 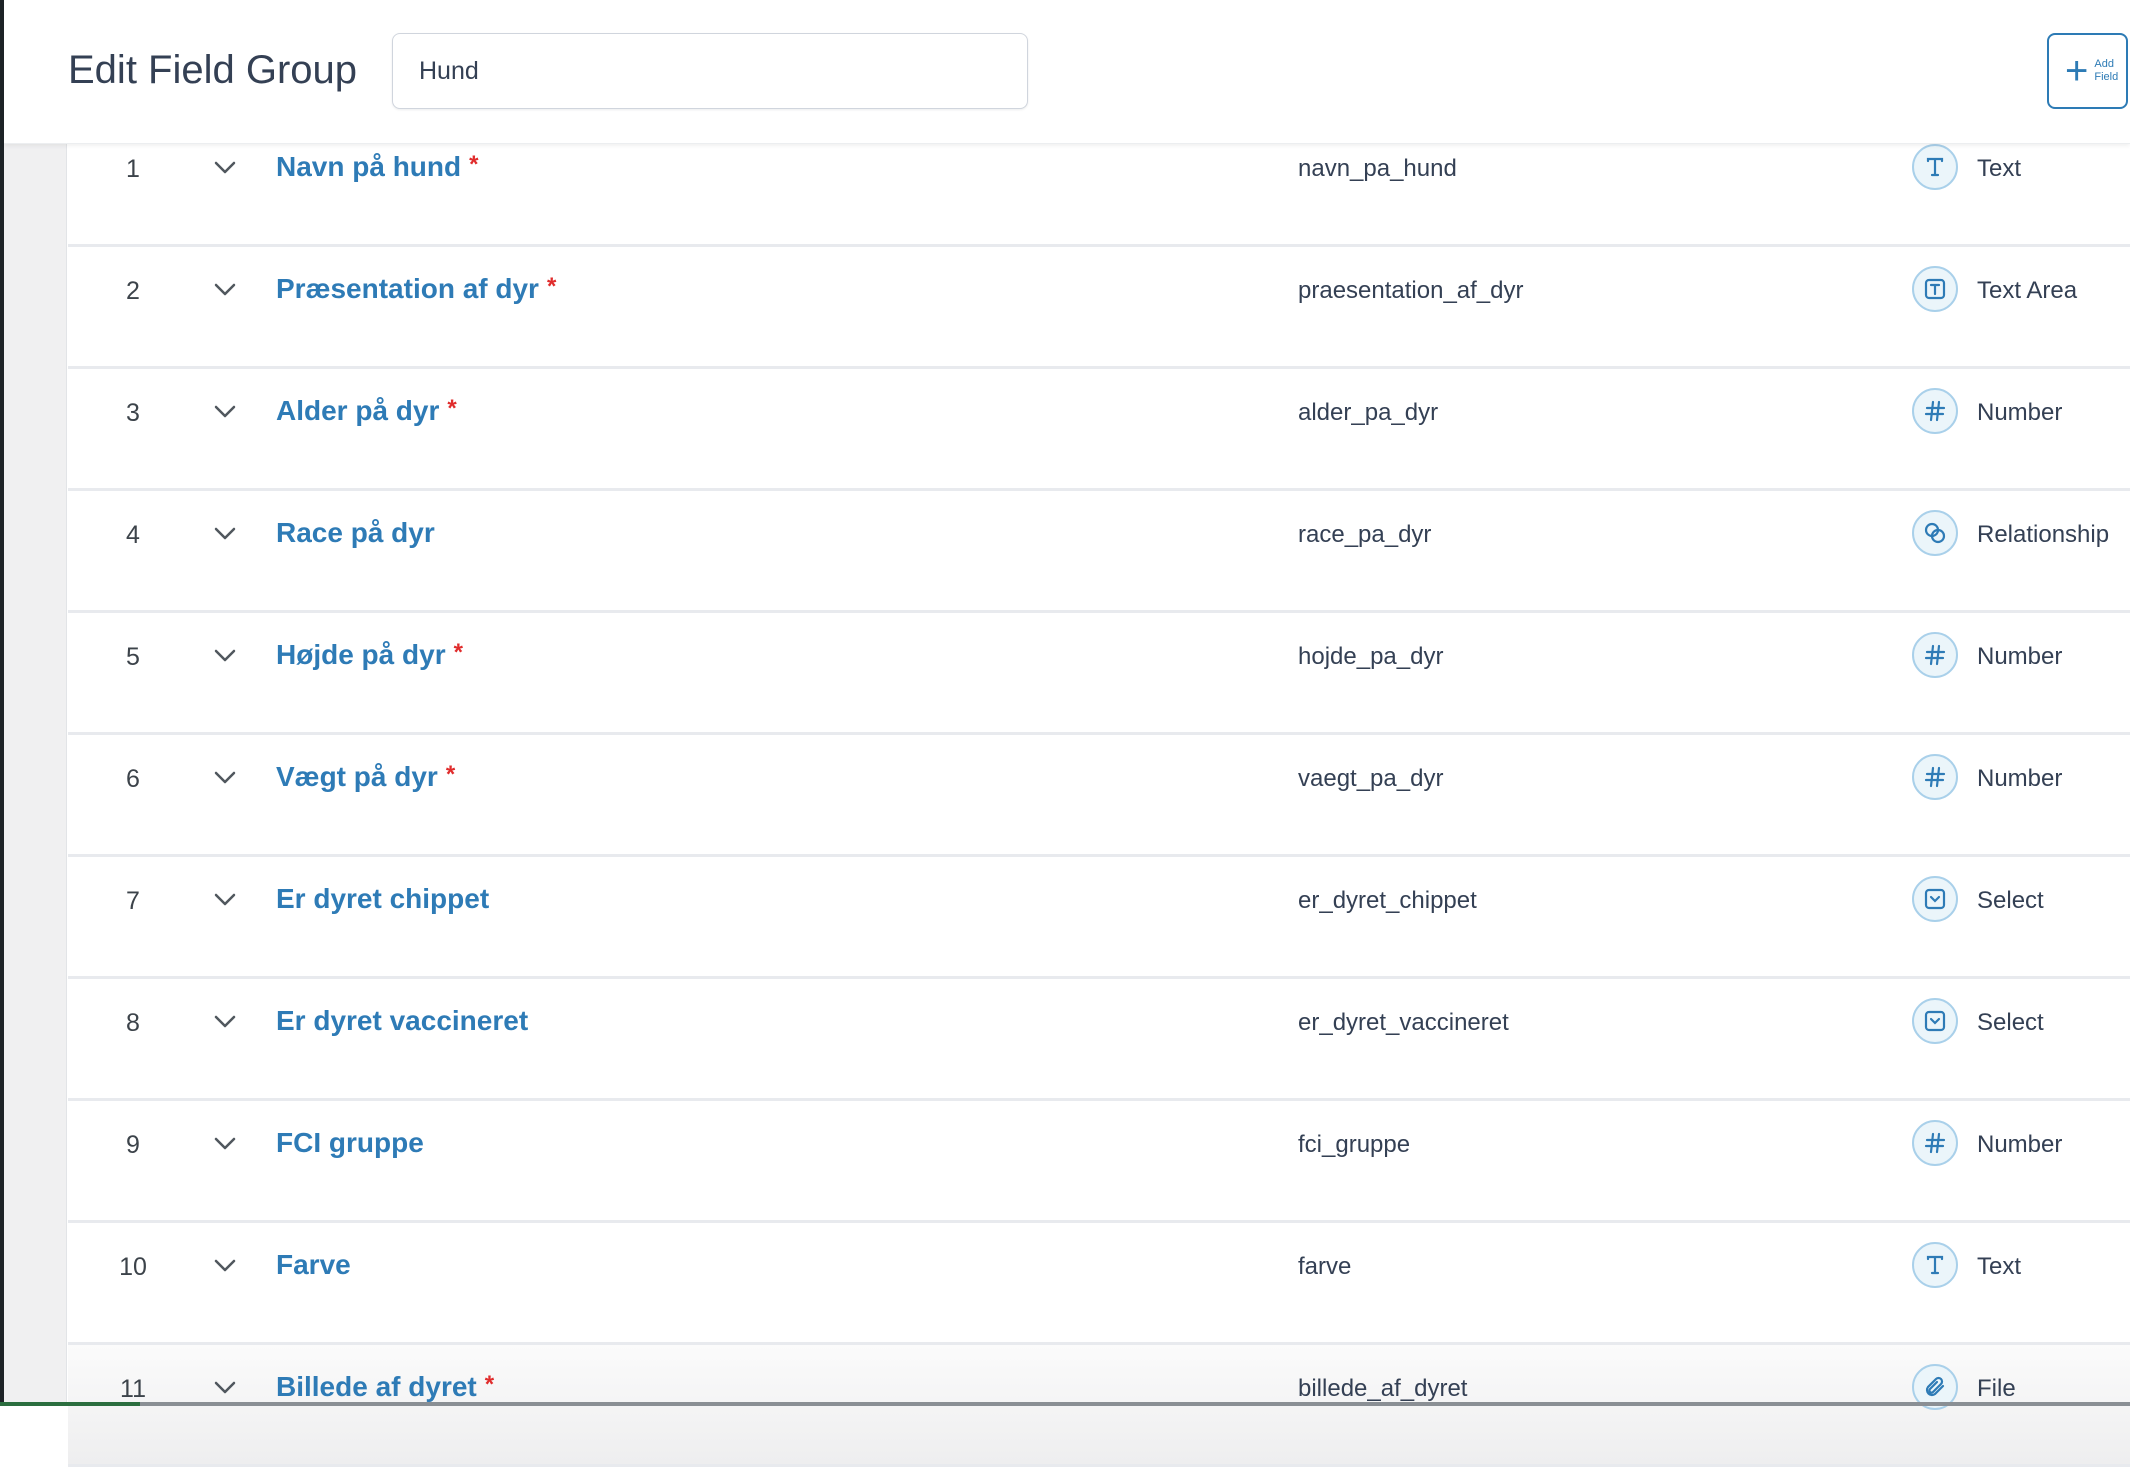 What do you see at coordinates (710, 71) in the screenshot?
I see `field-group-title-input` at bounding box center [710, 71].